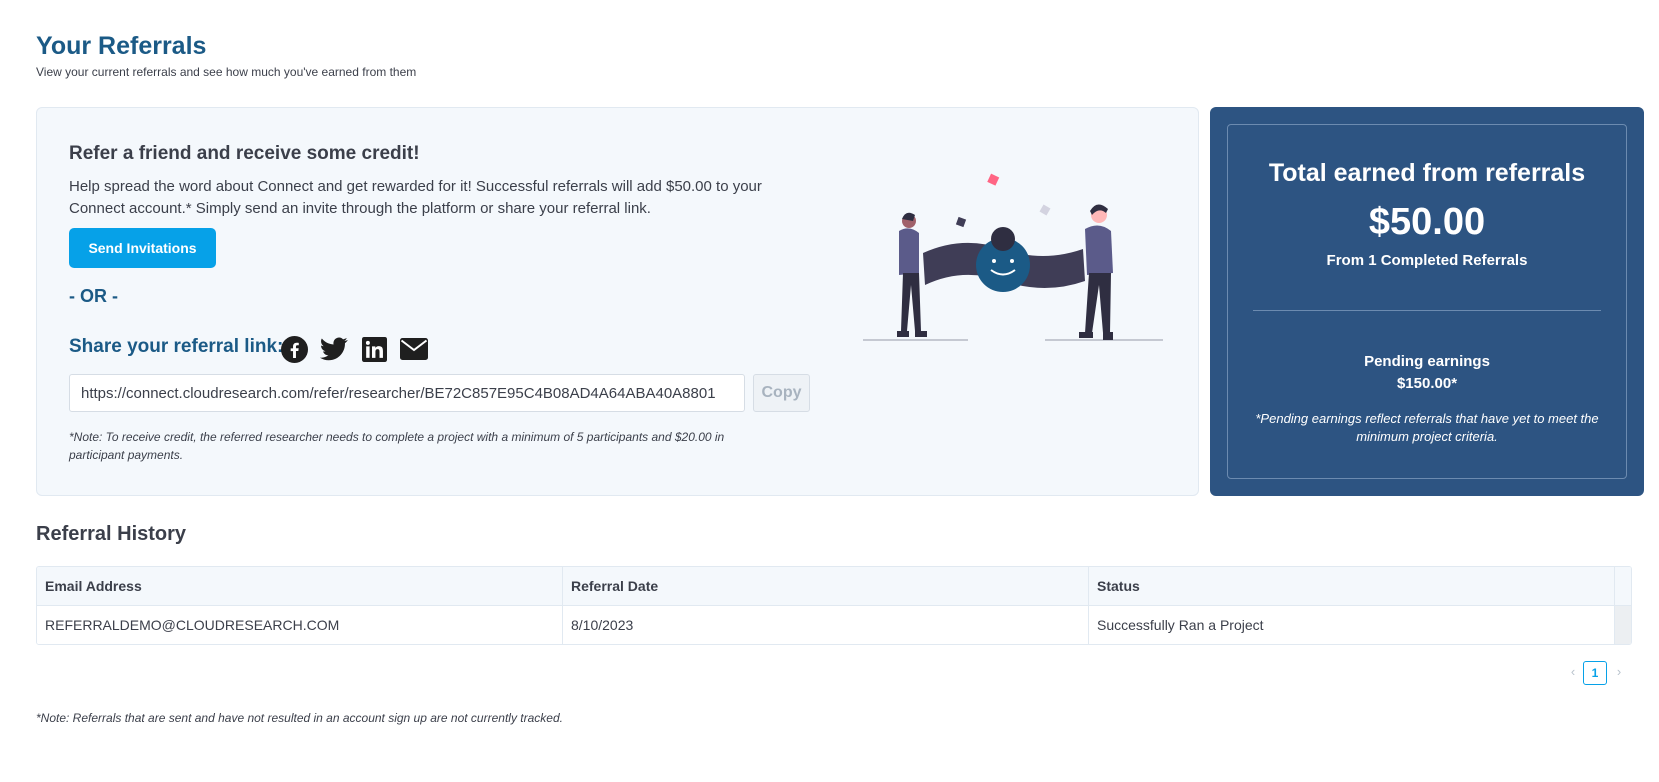  I want to click on earnings-amount: $50.00, so click(1427, 222).